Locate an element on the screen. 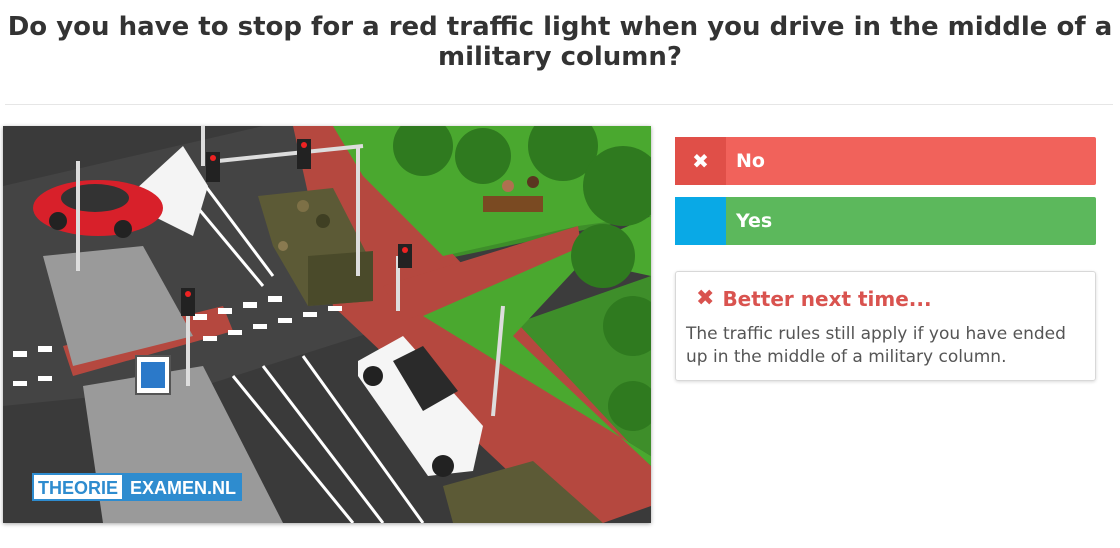  answer-label: Yes is located at coordinates (754, 221).